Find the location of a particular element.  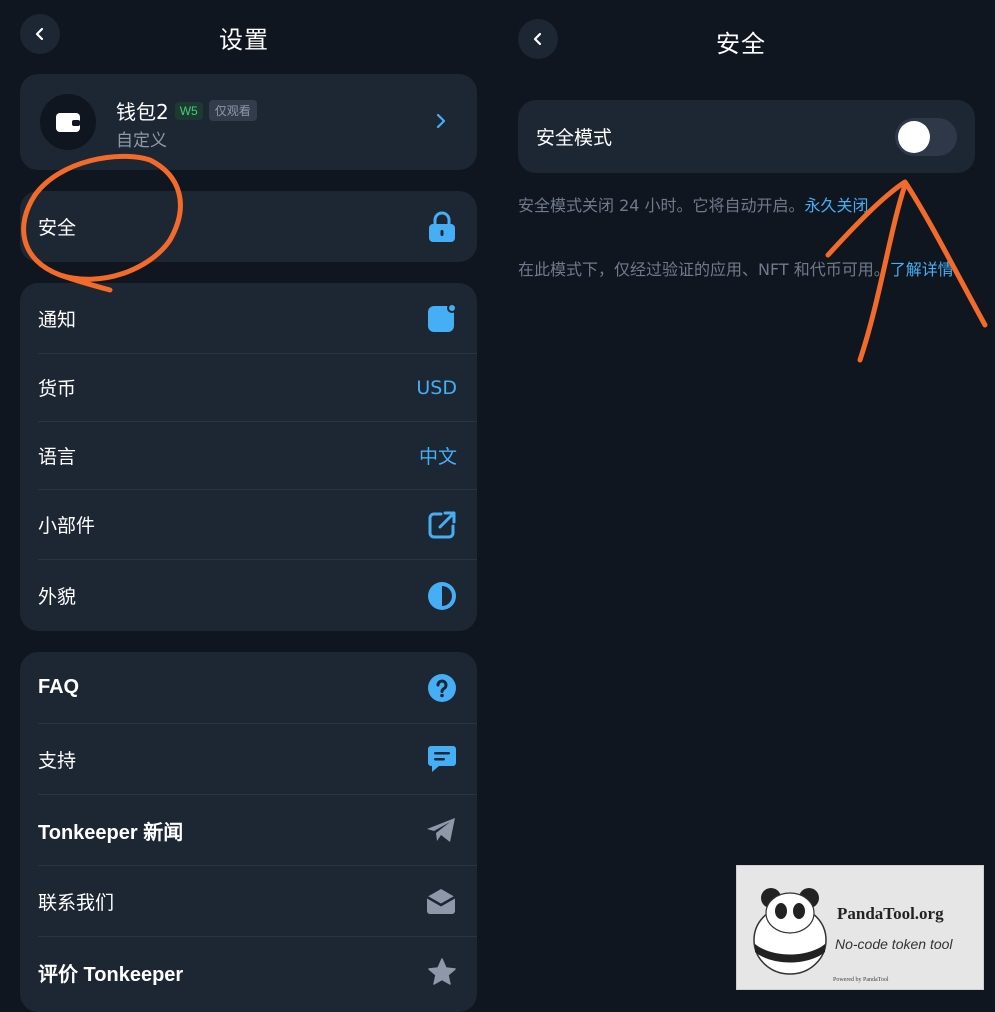

wallet-icon is located at coordinates (68, 122).